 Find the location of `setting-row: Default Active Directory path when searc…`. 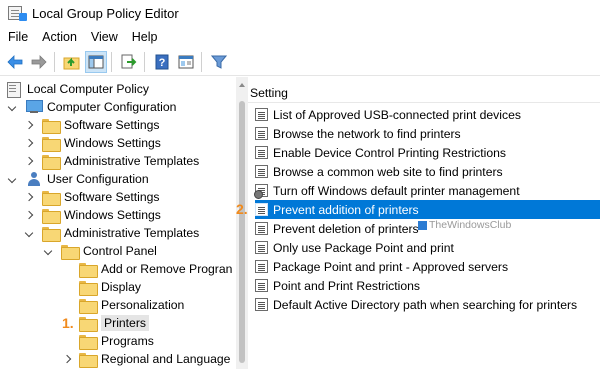

setting-row: Default Active Directory path when searc… is located at coordinates (427, 304).